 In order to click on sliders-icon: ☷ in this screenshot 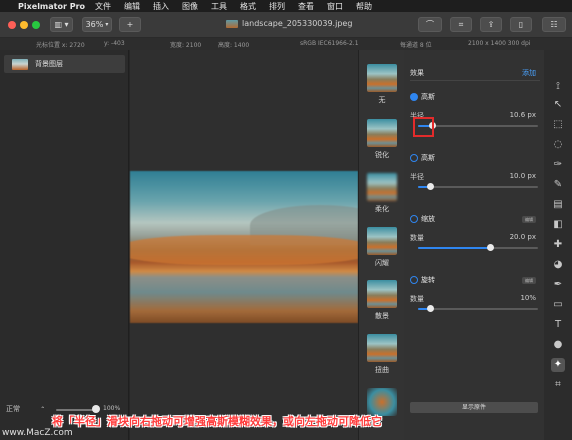, I will do `click(554, 24)`.